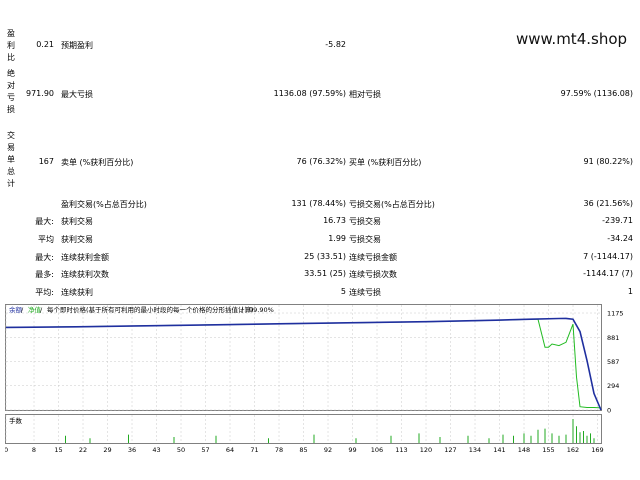 This screenshot has height=480, width=640. Describe the element at coordinates (230, 450) in the screenshot. I see `x-tick-label: 64` at that location.